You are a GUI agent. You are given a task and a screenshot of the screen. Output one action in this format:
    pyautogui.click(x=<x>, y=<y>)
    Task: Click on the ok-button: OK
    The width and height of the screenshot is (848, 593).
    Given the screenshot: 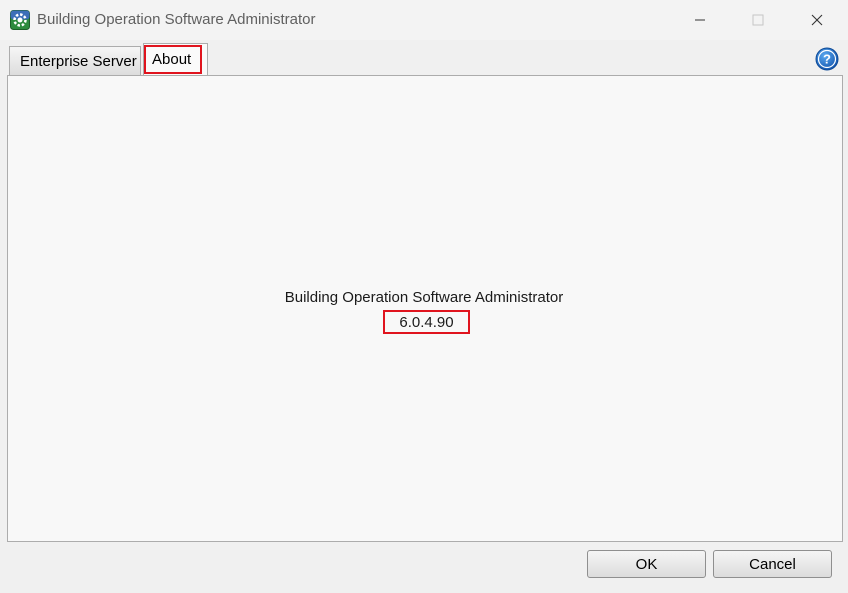 What is the action you would take?
    pyautogui.click(x=646, y=564)
    